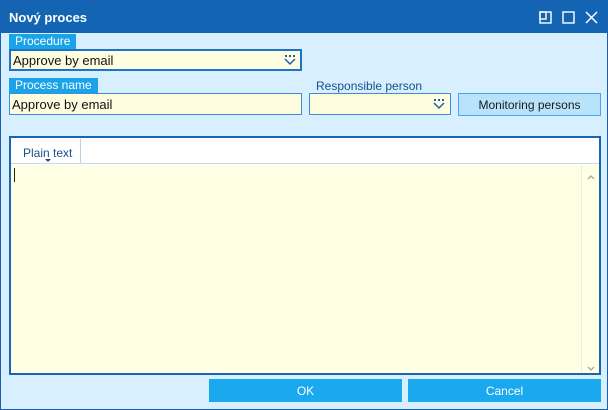  I want to click on restore-icon, so click(545, 17).